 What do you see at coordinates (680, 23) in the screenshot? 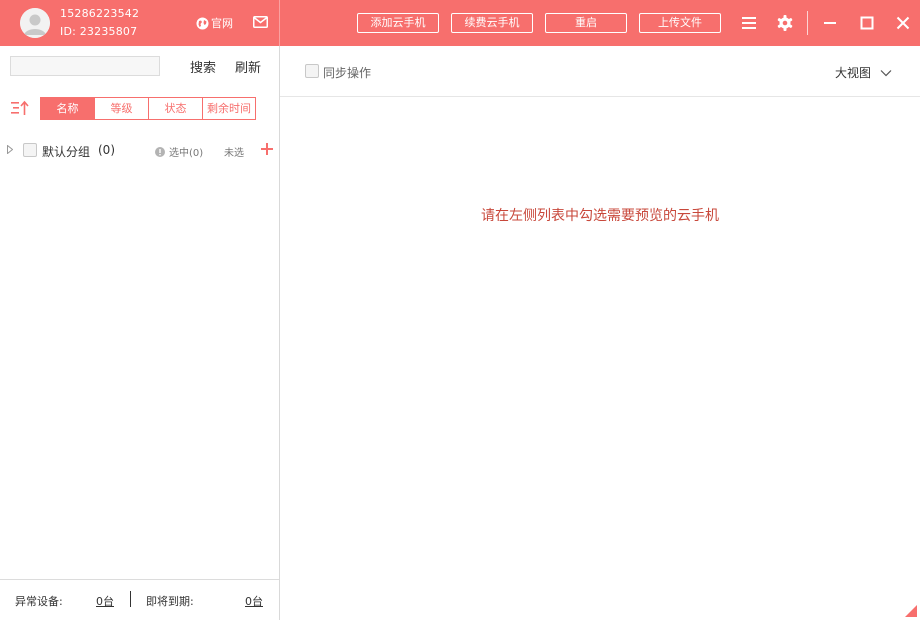
I see `upload-file-button: 上传文件` at bounding box center [680, 23].